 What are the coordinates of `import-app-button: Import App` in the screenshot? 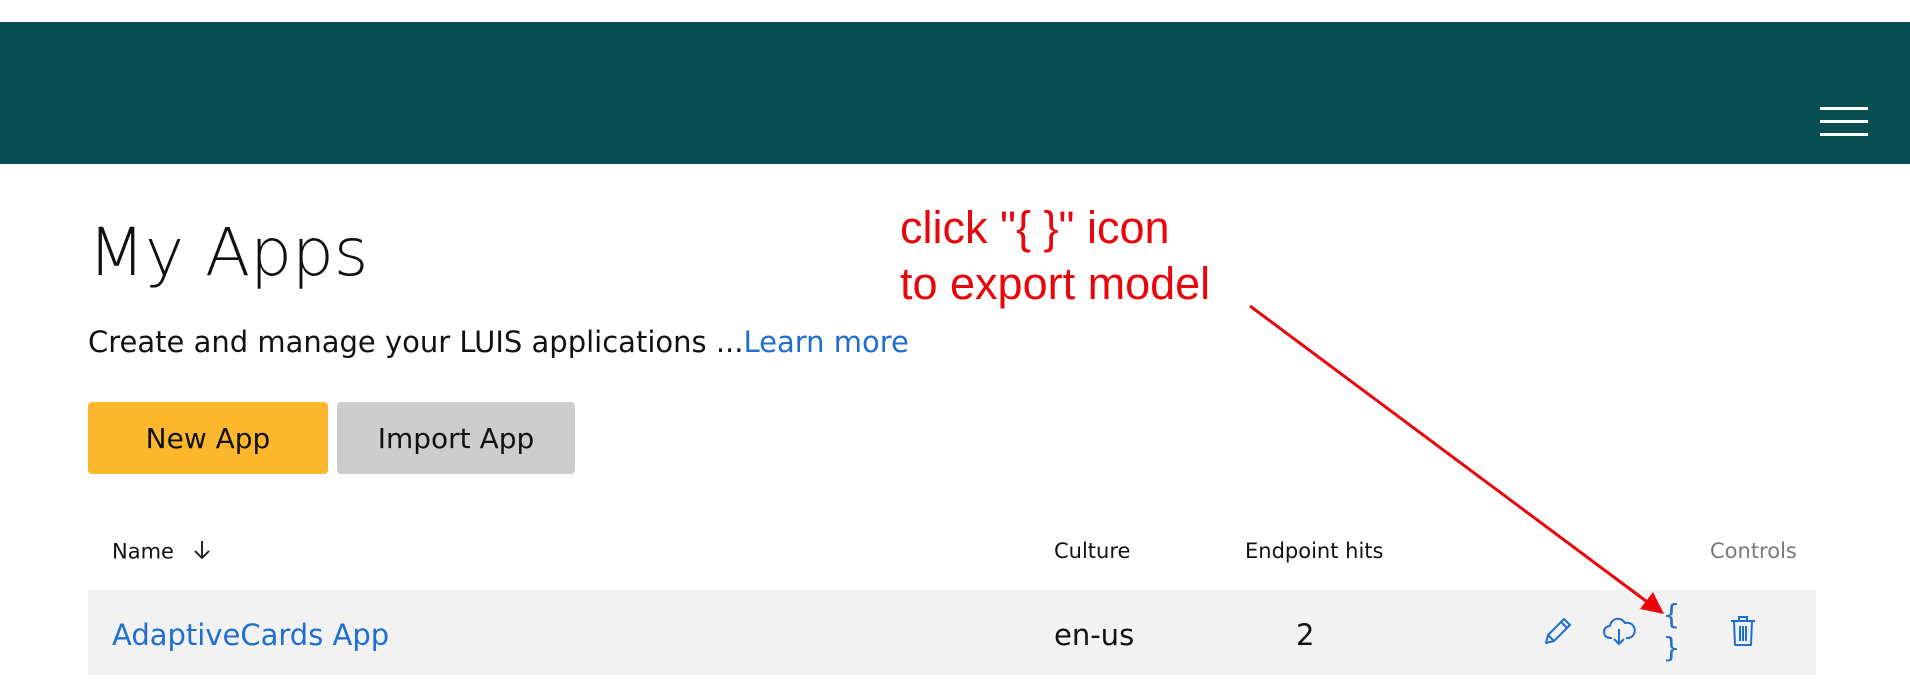 It's located at (456, 438).